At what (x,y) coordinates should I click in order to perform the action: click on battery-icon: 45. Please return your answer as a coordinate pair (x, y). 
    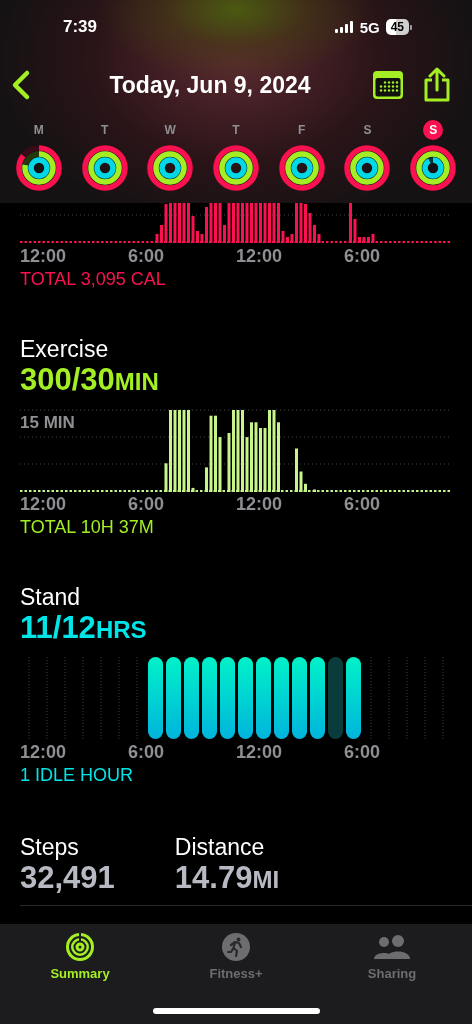
    Looking at the image, I should click on (398, 27).